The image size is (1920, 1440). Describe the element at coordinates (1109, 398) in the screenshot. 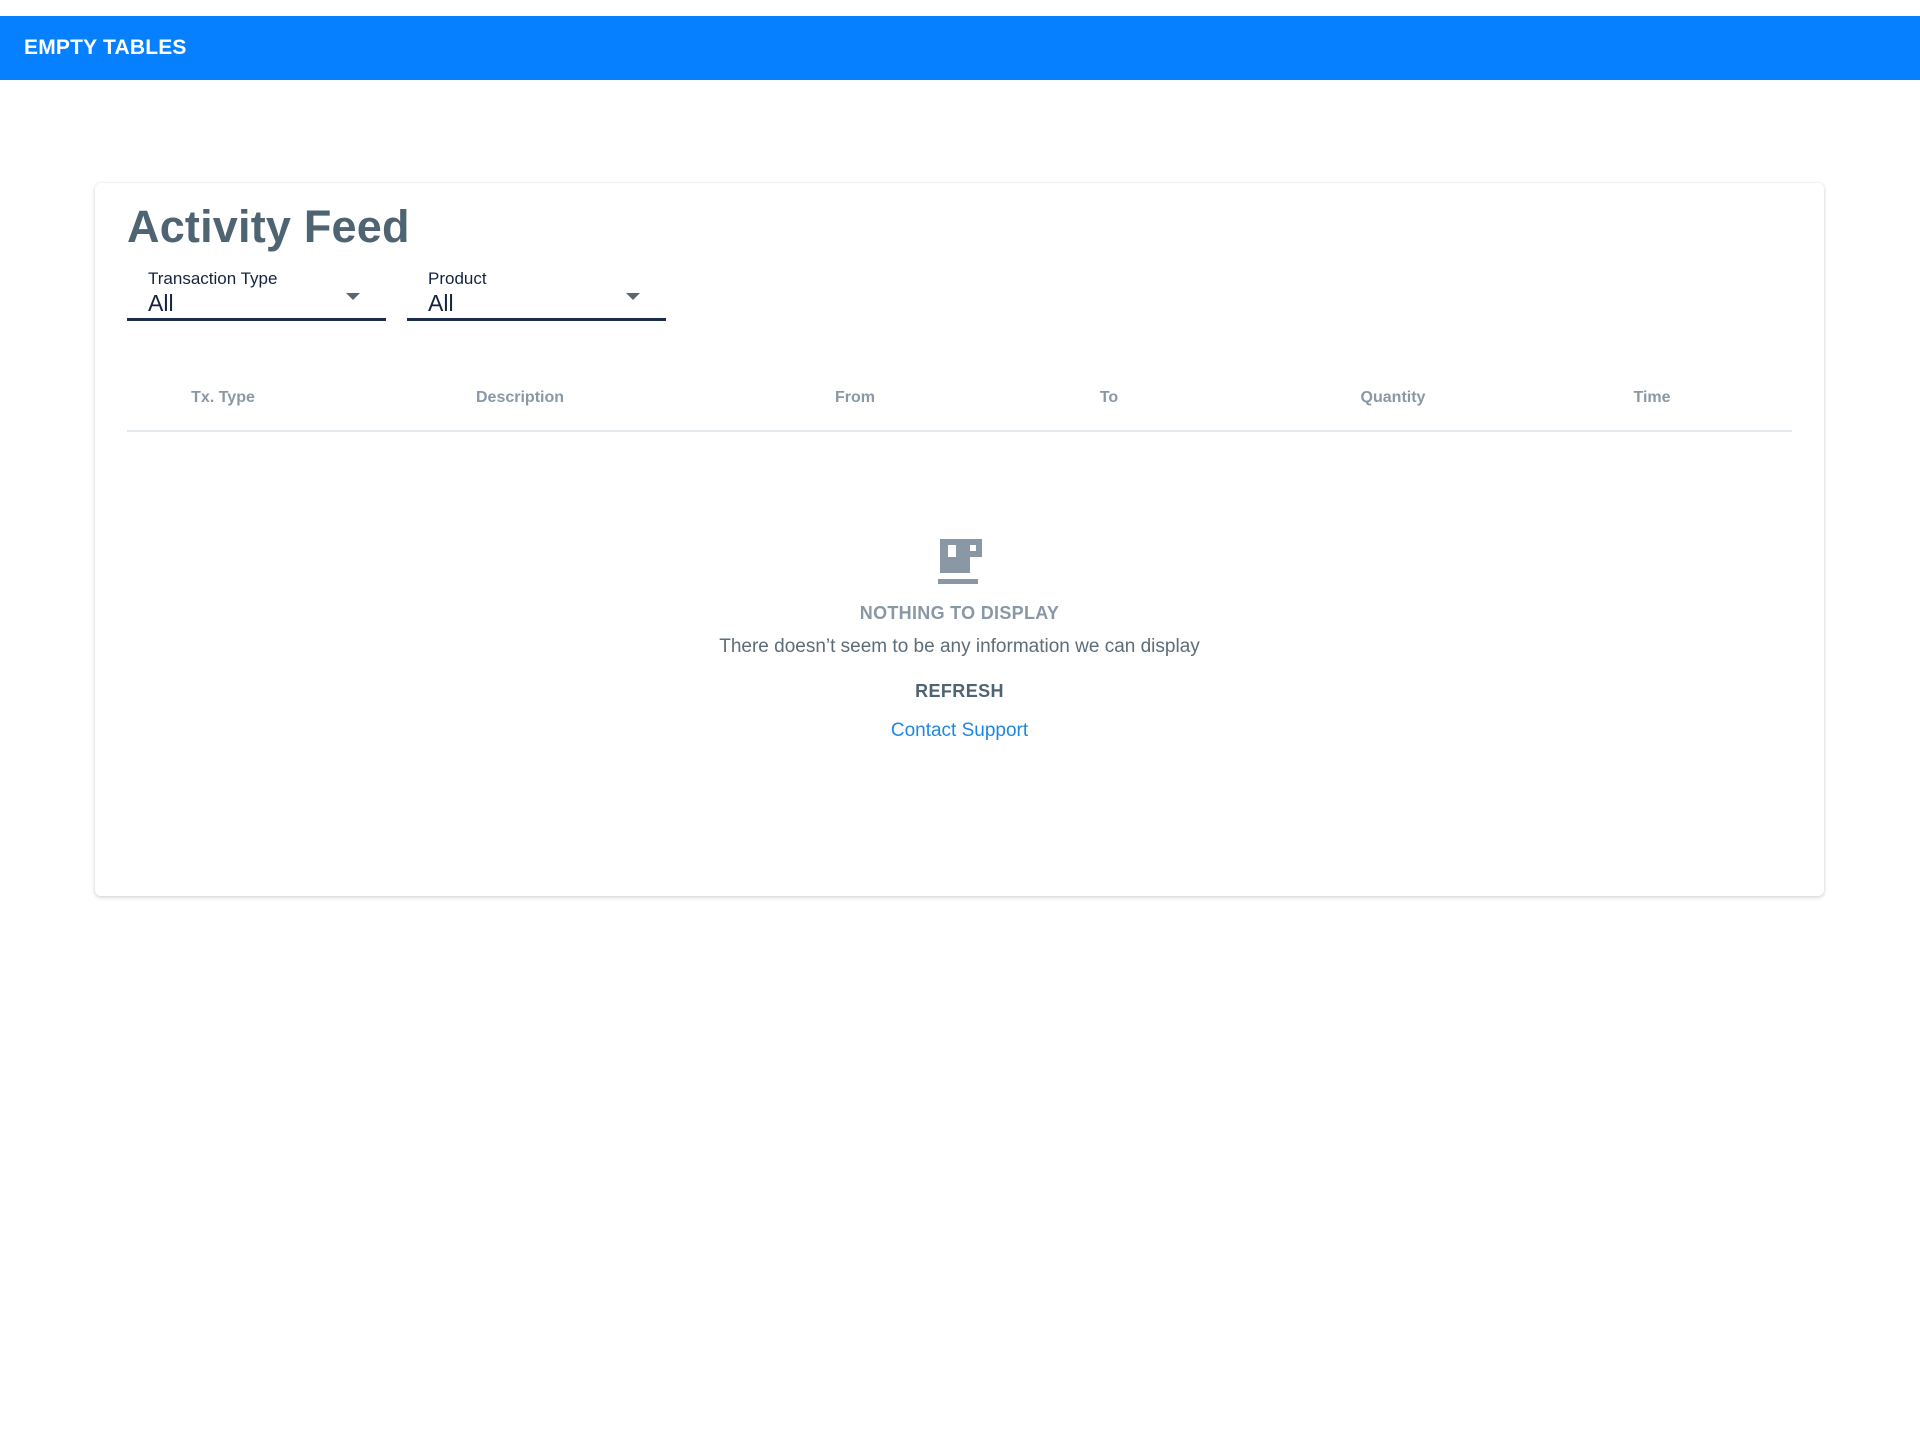

I see `column-header-to: To` at that location.